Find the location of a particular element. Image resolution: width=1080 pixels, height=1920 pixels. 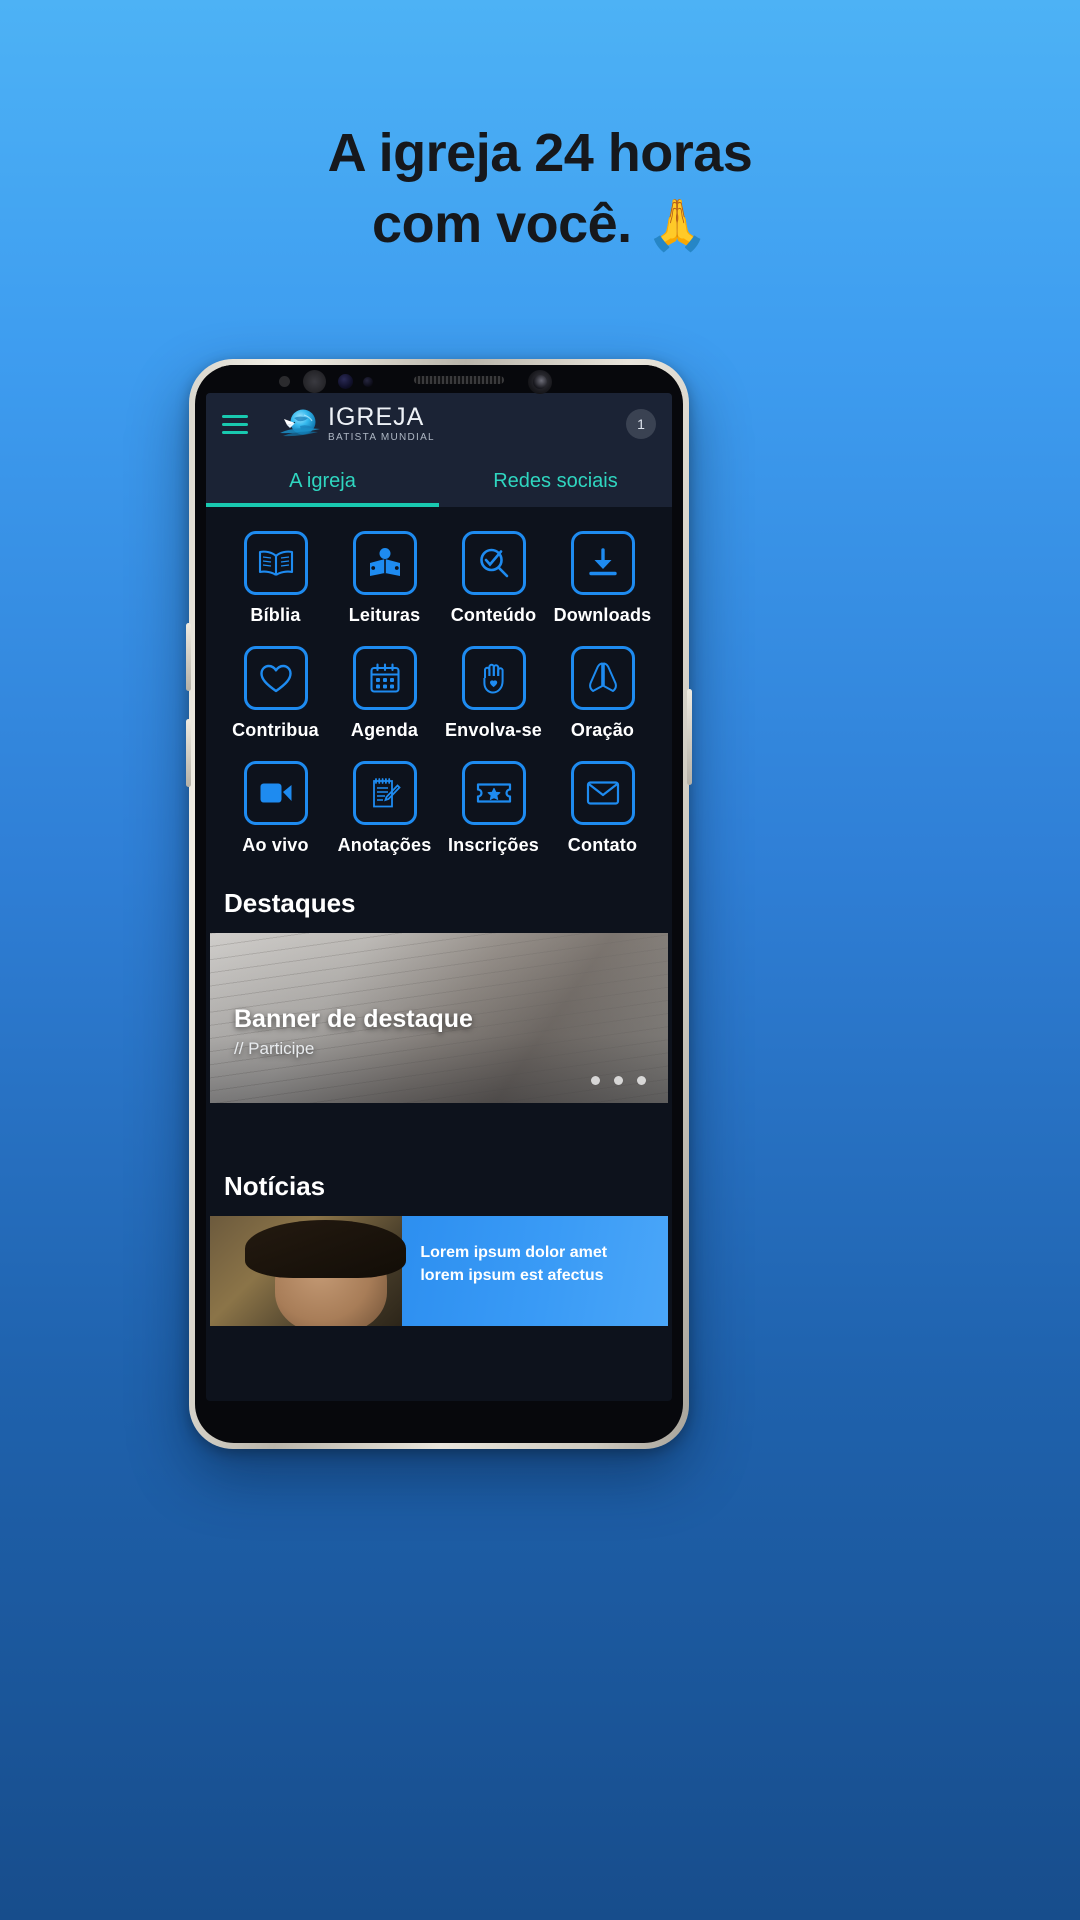

carousel-dots is located at coordinates (618, 1080).